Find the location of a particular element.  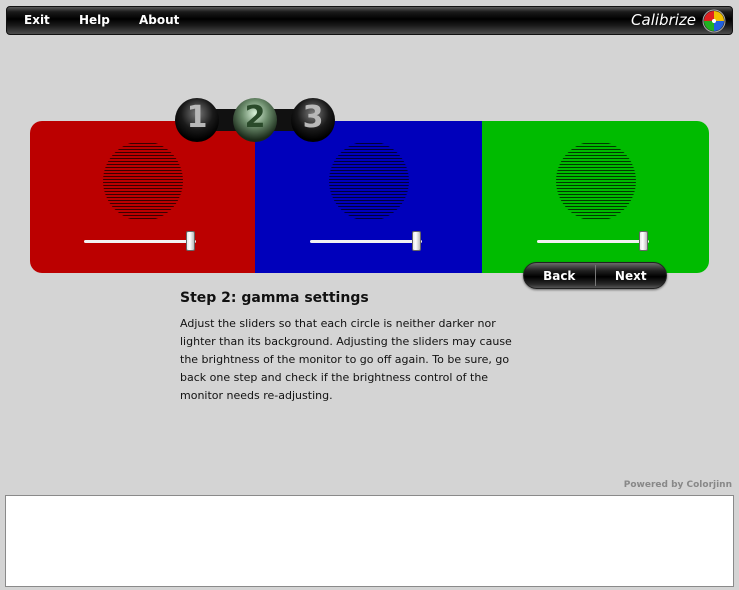

blue-gamma-circle is located at coordinates (369, 181).